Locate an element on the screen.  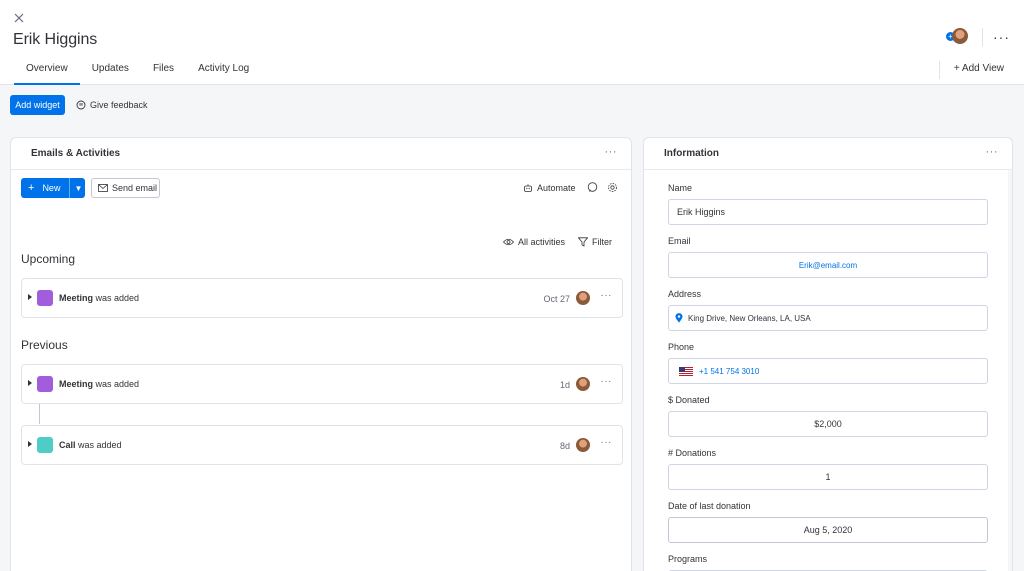
chat-icon is located at coordinates (592, 187).